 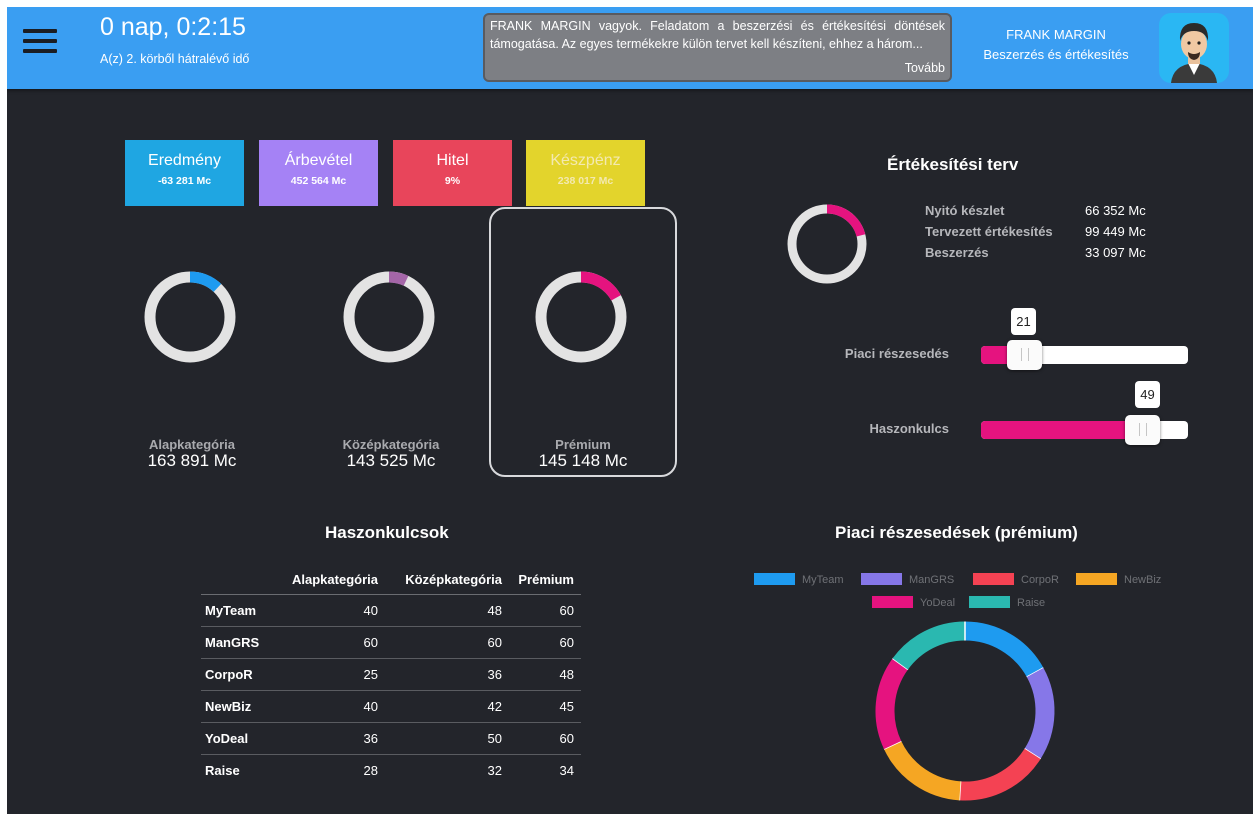 What do you see at coordinates (238, 674) in the screenshot?
I see `team-name: CorpoR` at bounding box center [238, 674].